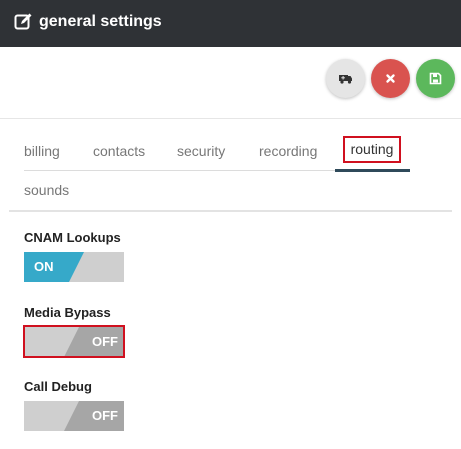  Describe the element at coordinates (230, 23) in the screenshot. I see `header-bar: general settings` at that location.